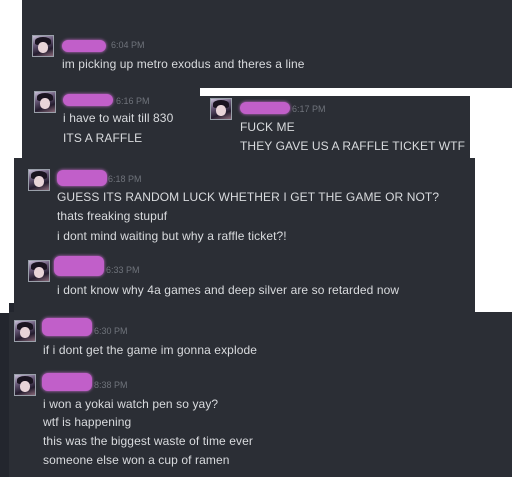 Image resolution: width=512 pixels, height=477 pixels. What do you see at coordinates (112, 216) in the screenshot?
I see `message-text: thats freaking stupuf` at bounding box center [112, 216].